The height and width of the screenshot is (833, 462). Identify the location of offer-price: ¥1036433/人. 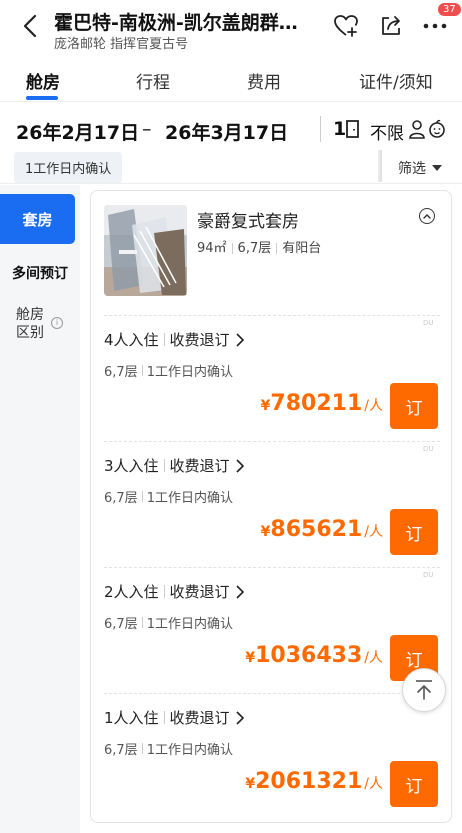
(314, 655).